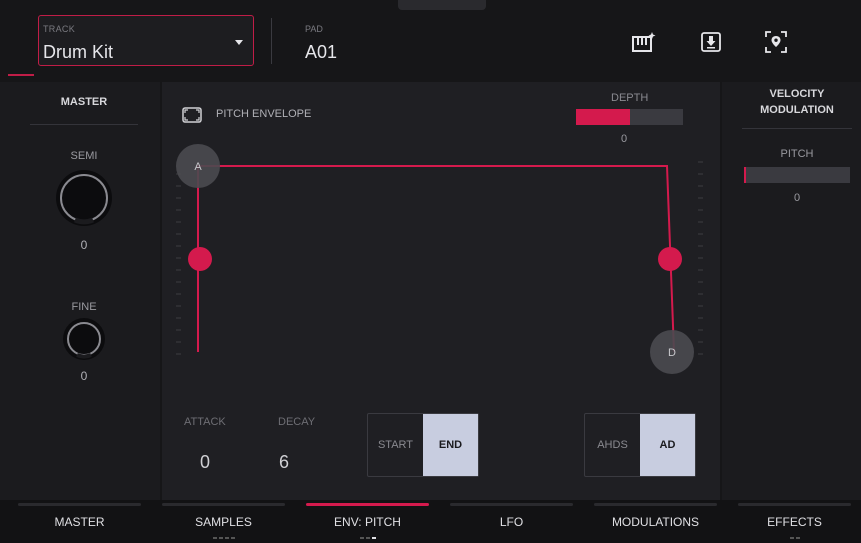 This screenshot has height=543, width=861. What do you see at coordinates (791, 102) in the screenshot?
I see `velocity-title: VELOCITY MODULATION` at bounding box center [791, 102].